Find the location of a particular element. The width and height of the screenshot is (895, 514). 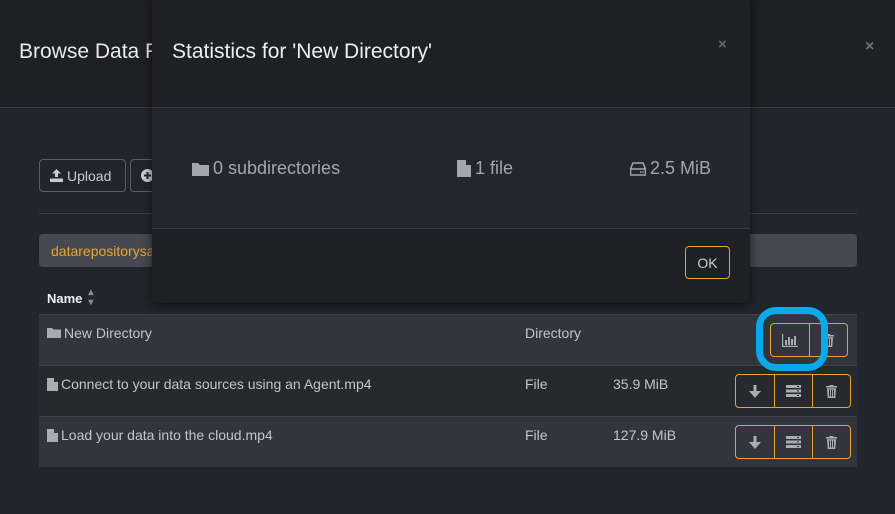

ok-button: OK is located at coordinates (707, 262).